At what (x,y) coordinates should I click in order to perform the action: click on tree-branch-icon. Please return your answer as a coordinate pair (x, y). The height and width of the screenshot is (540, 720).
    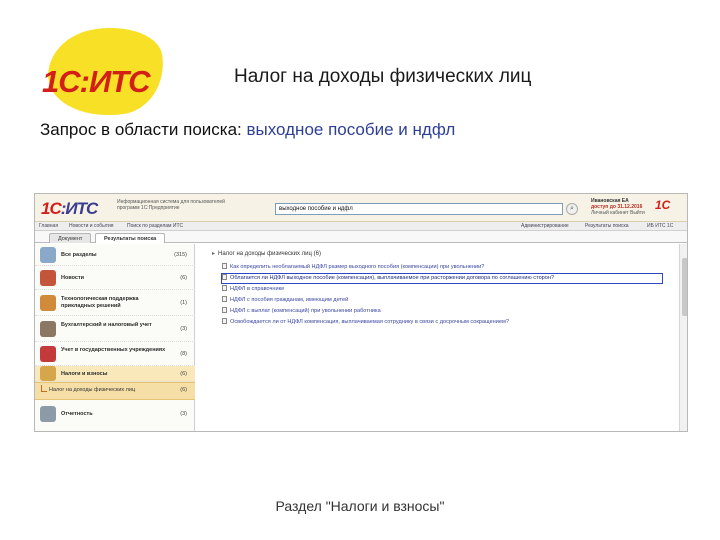
    Looking at the image, I should click on (44, 388).